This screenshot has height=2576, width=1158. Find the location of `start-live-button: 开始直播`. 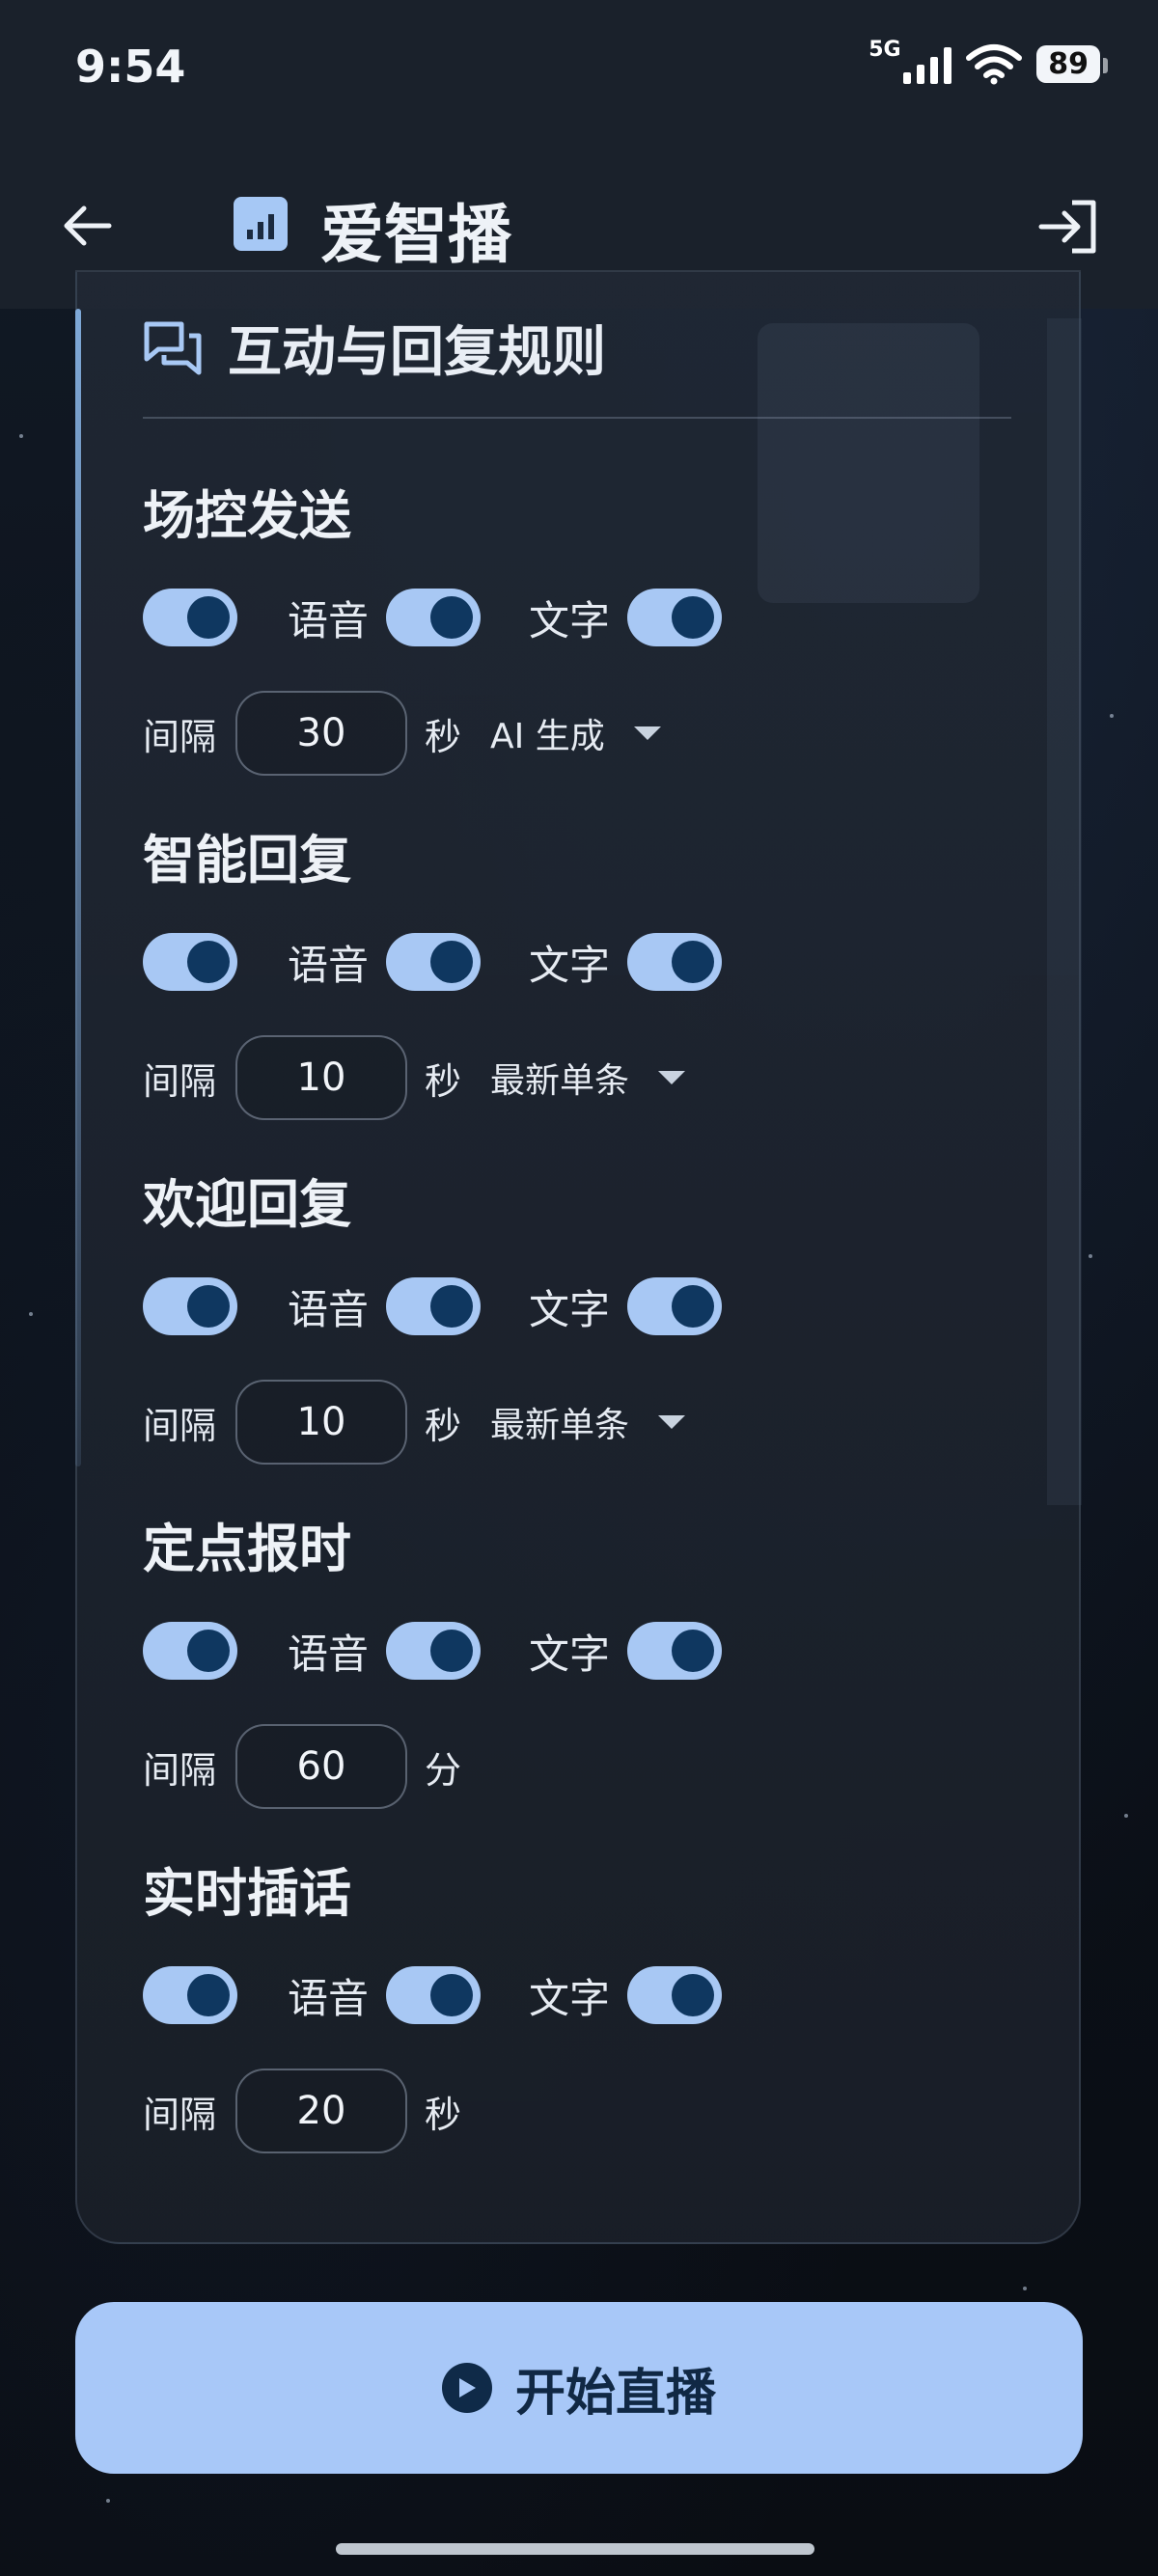

start-live-button: 开始直播 is located at coordinates (579, 2388).